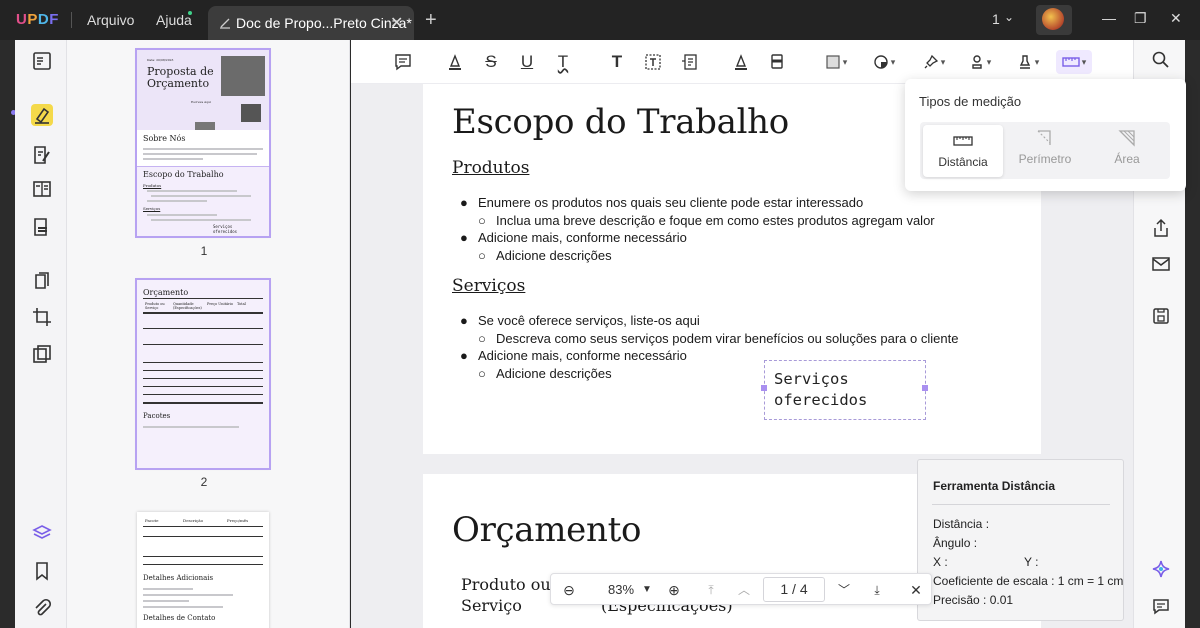 The height and width of the screenshot is (628, 1200). Describe the element at coordinates (836, 62) in the screenshot. I see `shape-icon` at that location.